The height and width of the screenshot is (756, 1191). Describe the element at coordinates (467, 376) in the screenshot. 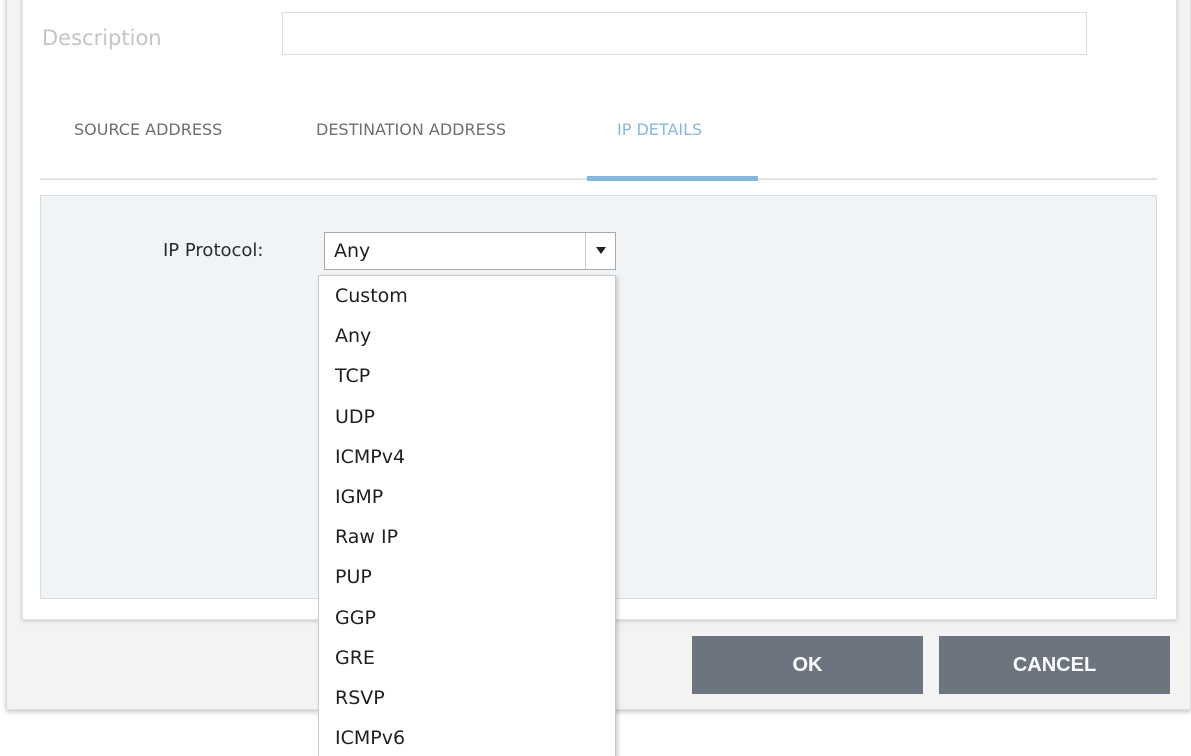

I see `dropdown-option-tcp: TCP` at that location.